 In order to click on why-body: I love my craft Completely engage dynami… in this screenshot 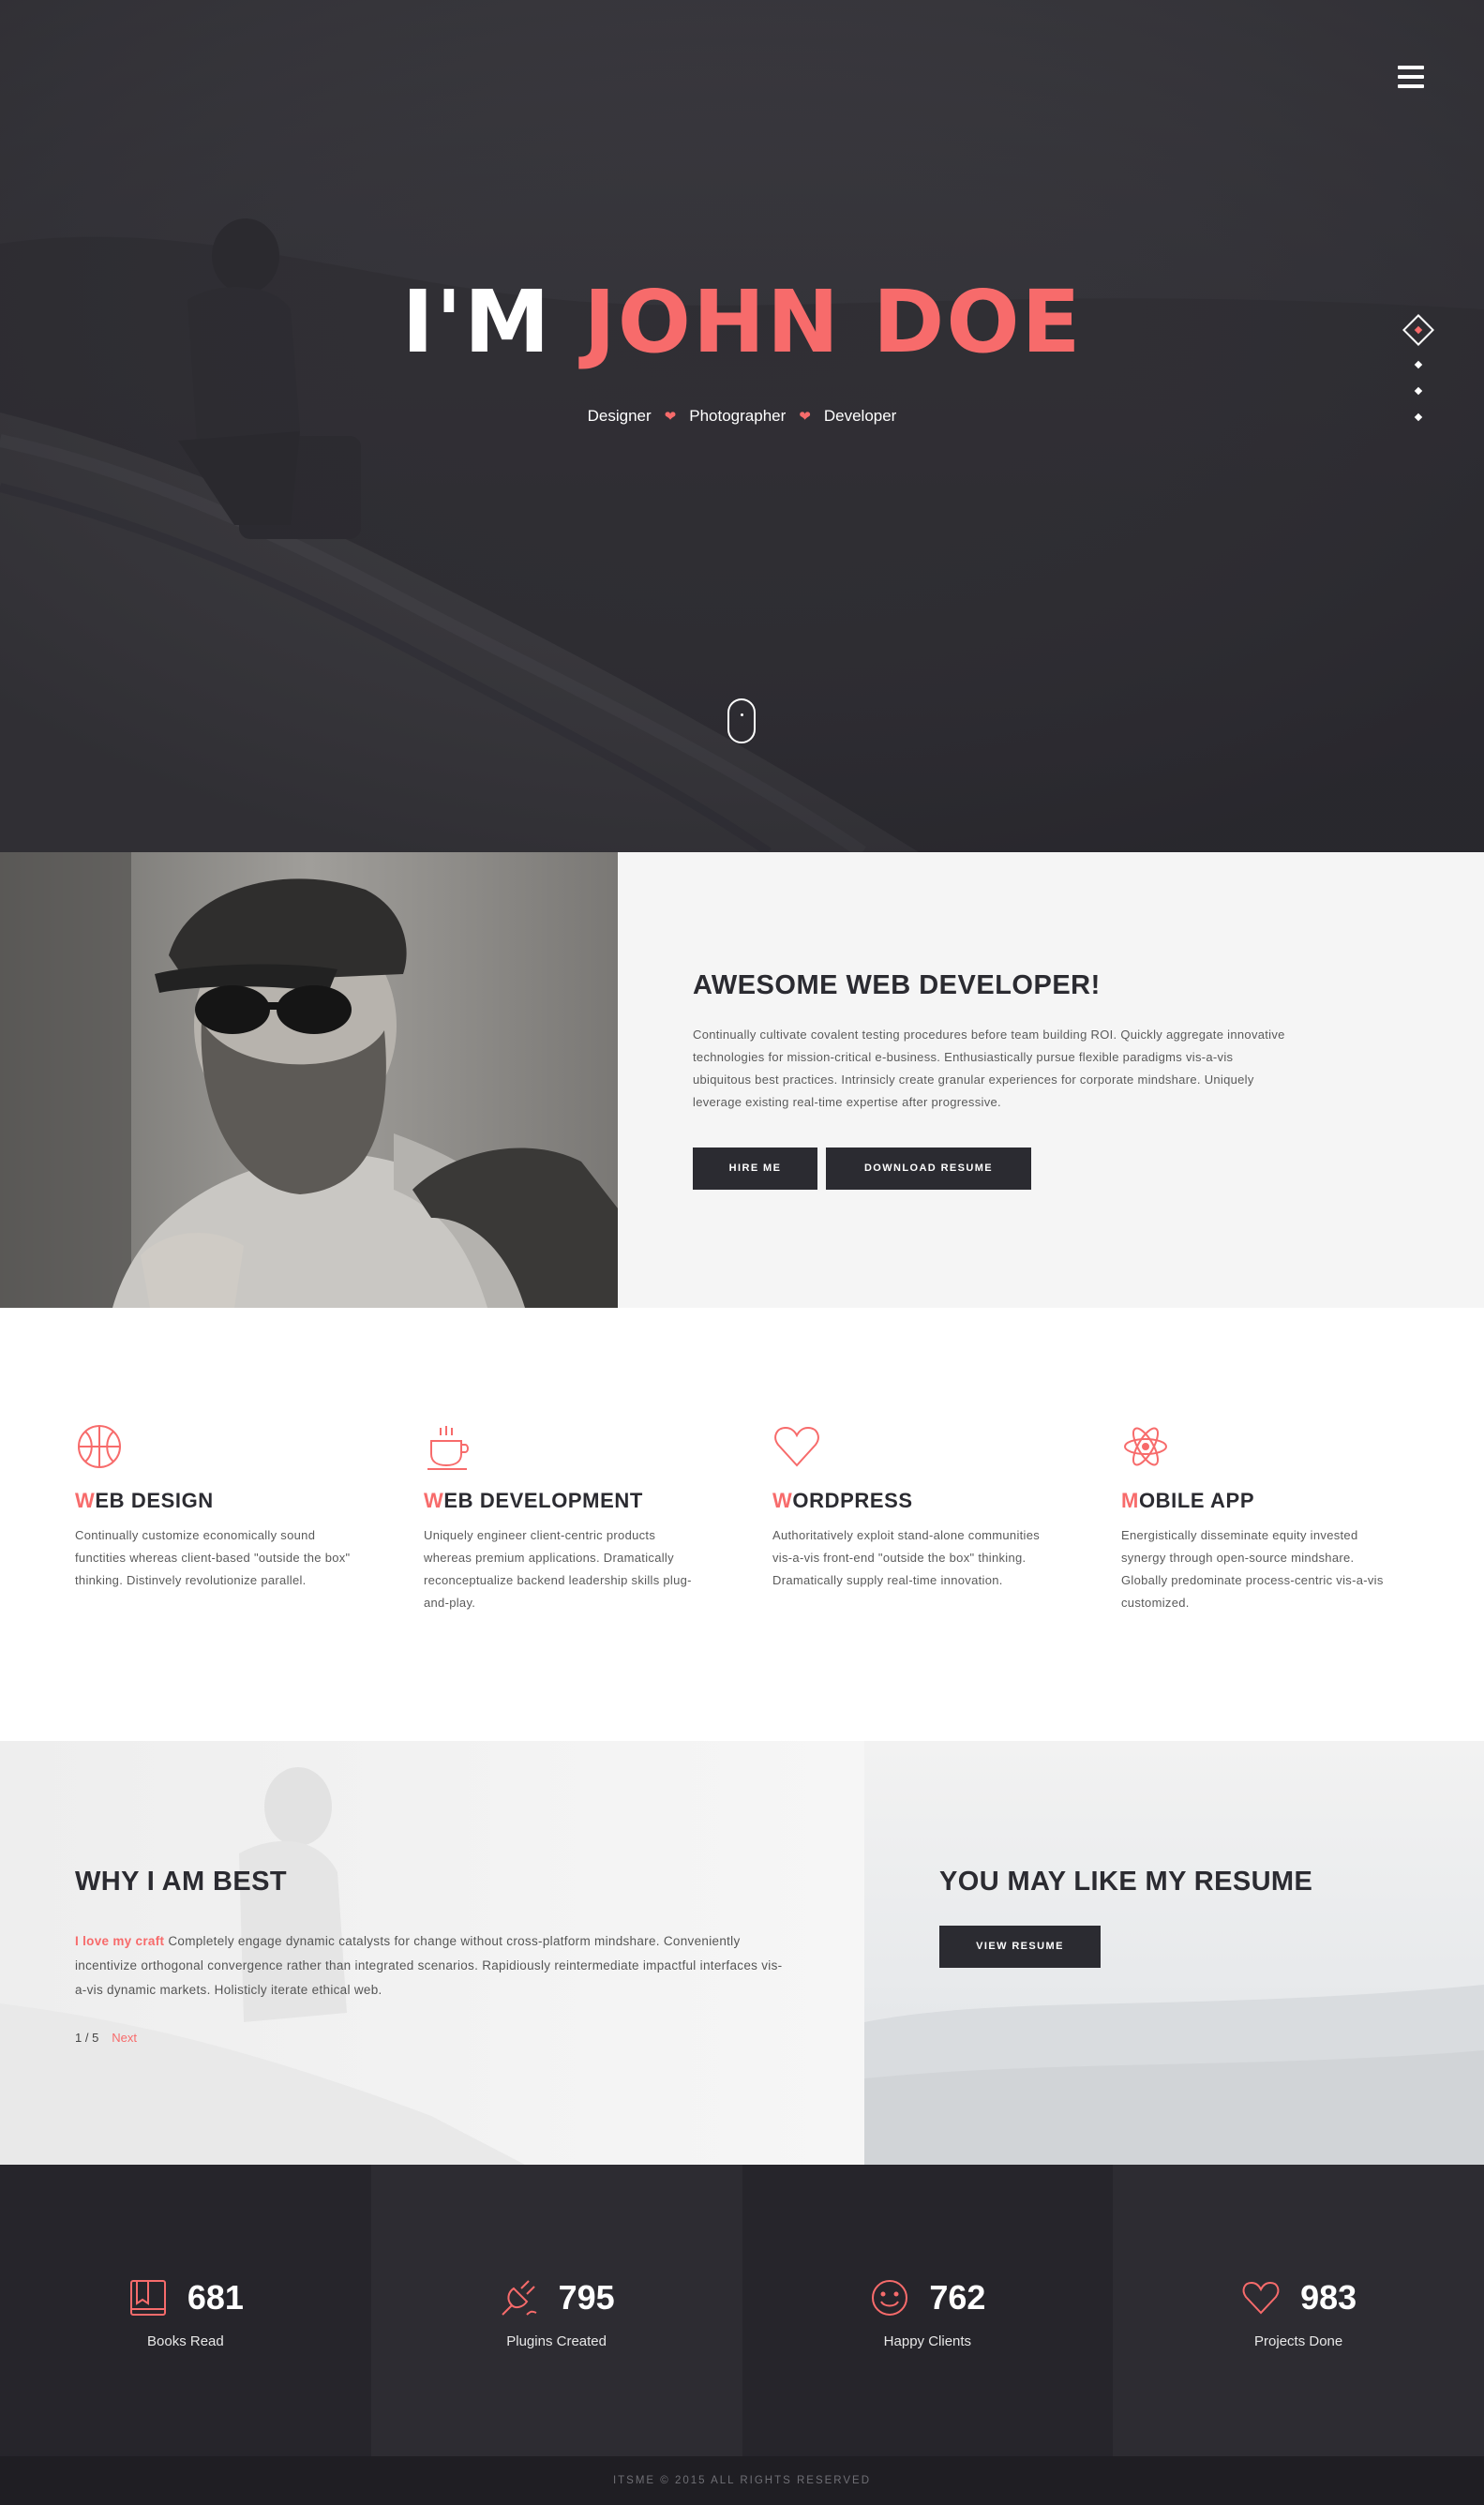, I will do `click(431, 1965)`.